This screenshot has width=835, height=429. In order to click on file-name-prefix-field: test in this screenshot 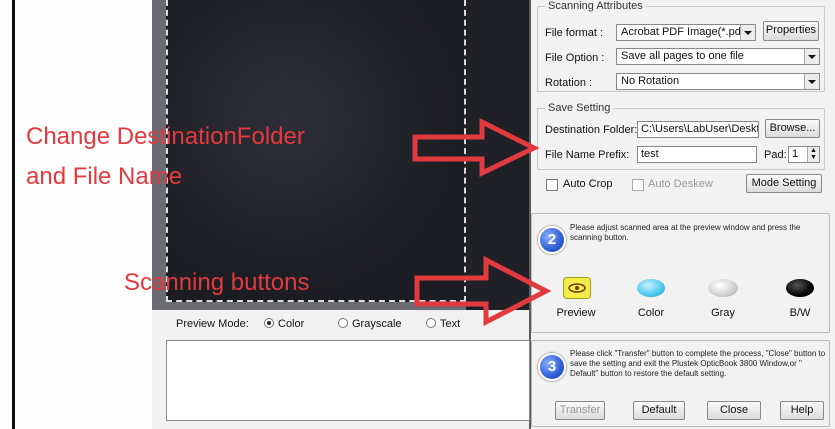, I will do `click(697, 154)`.